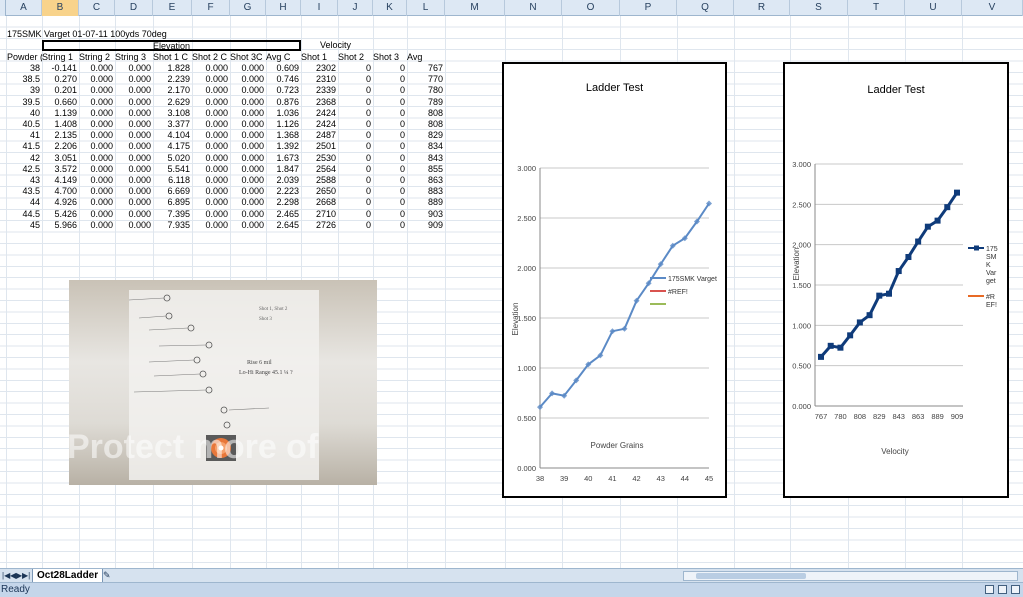 Image resolution: width=1023 pixels, height=597 pixels. Describe the element at coordinates (426, 79) in the screenshot. I see `table-cell: 770` at that location.